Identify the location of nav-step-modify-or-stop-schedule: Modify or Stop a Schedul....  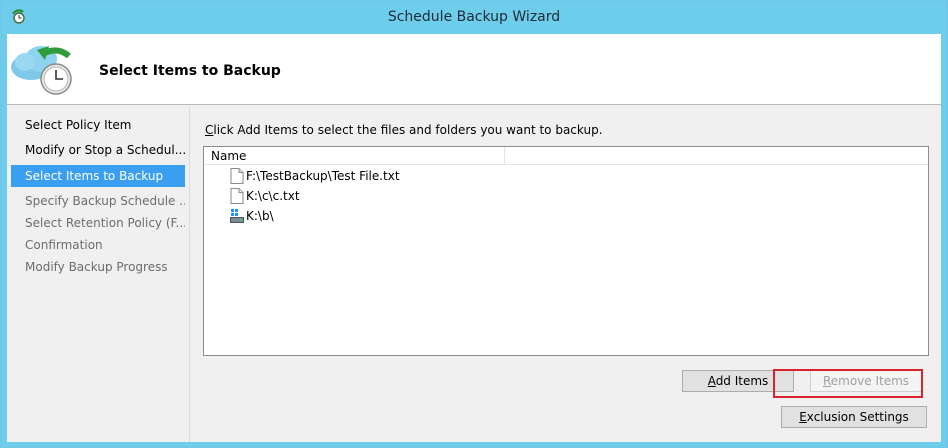
(98, 150).